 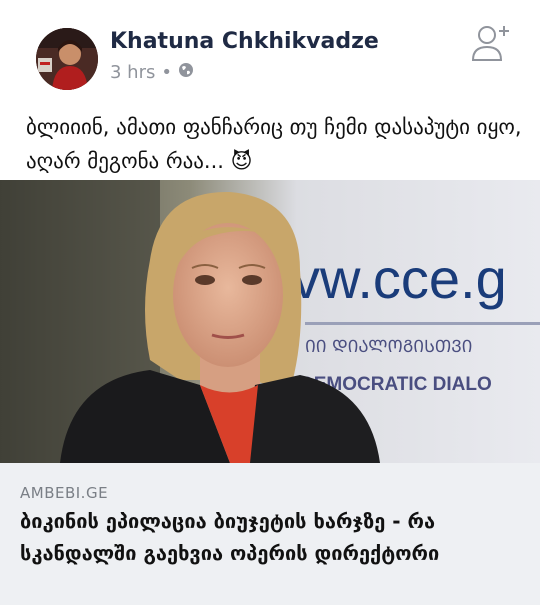 I want to click on banner-script: ᲘᲘ ᲓᲘᲐᲚᲝᲒᲘᲡᲗᲕᲘ, so click(x=388, y=347).